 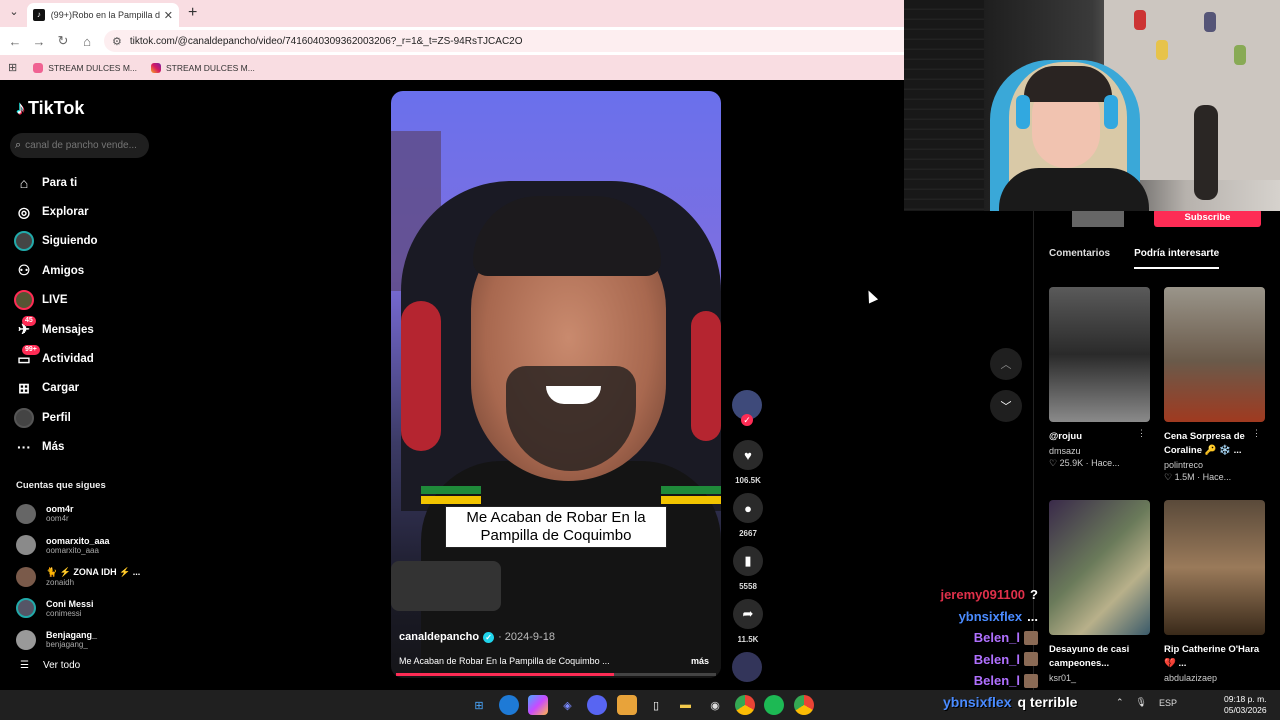 I want to click on obs-icon: ◉, so click(x=715, y=705).